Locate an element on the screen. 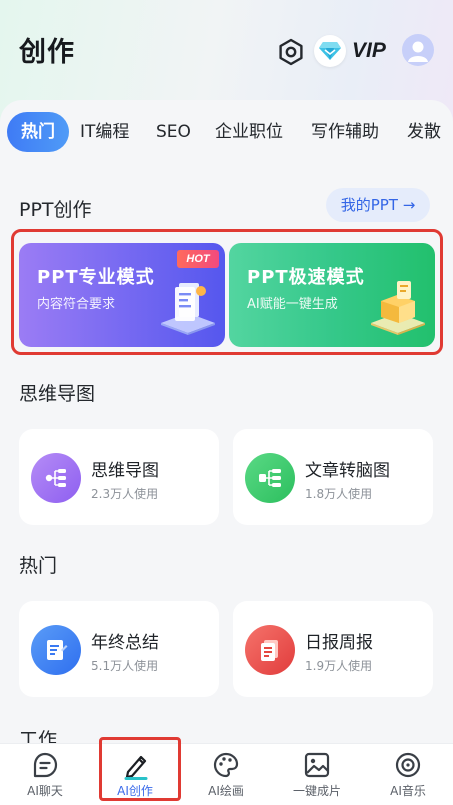  tool-usage: 1.9万人使用 is located at coordinates (339, 666).